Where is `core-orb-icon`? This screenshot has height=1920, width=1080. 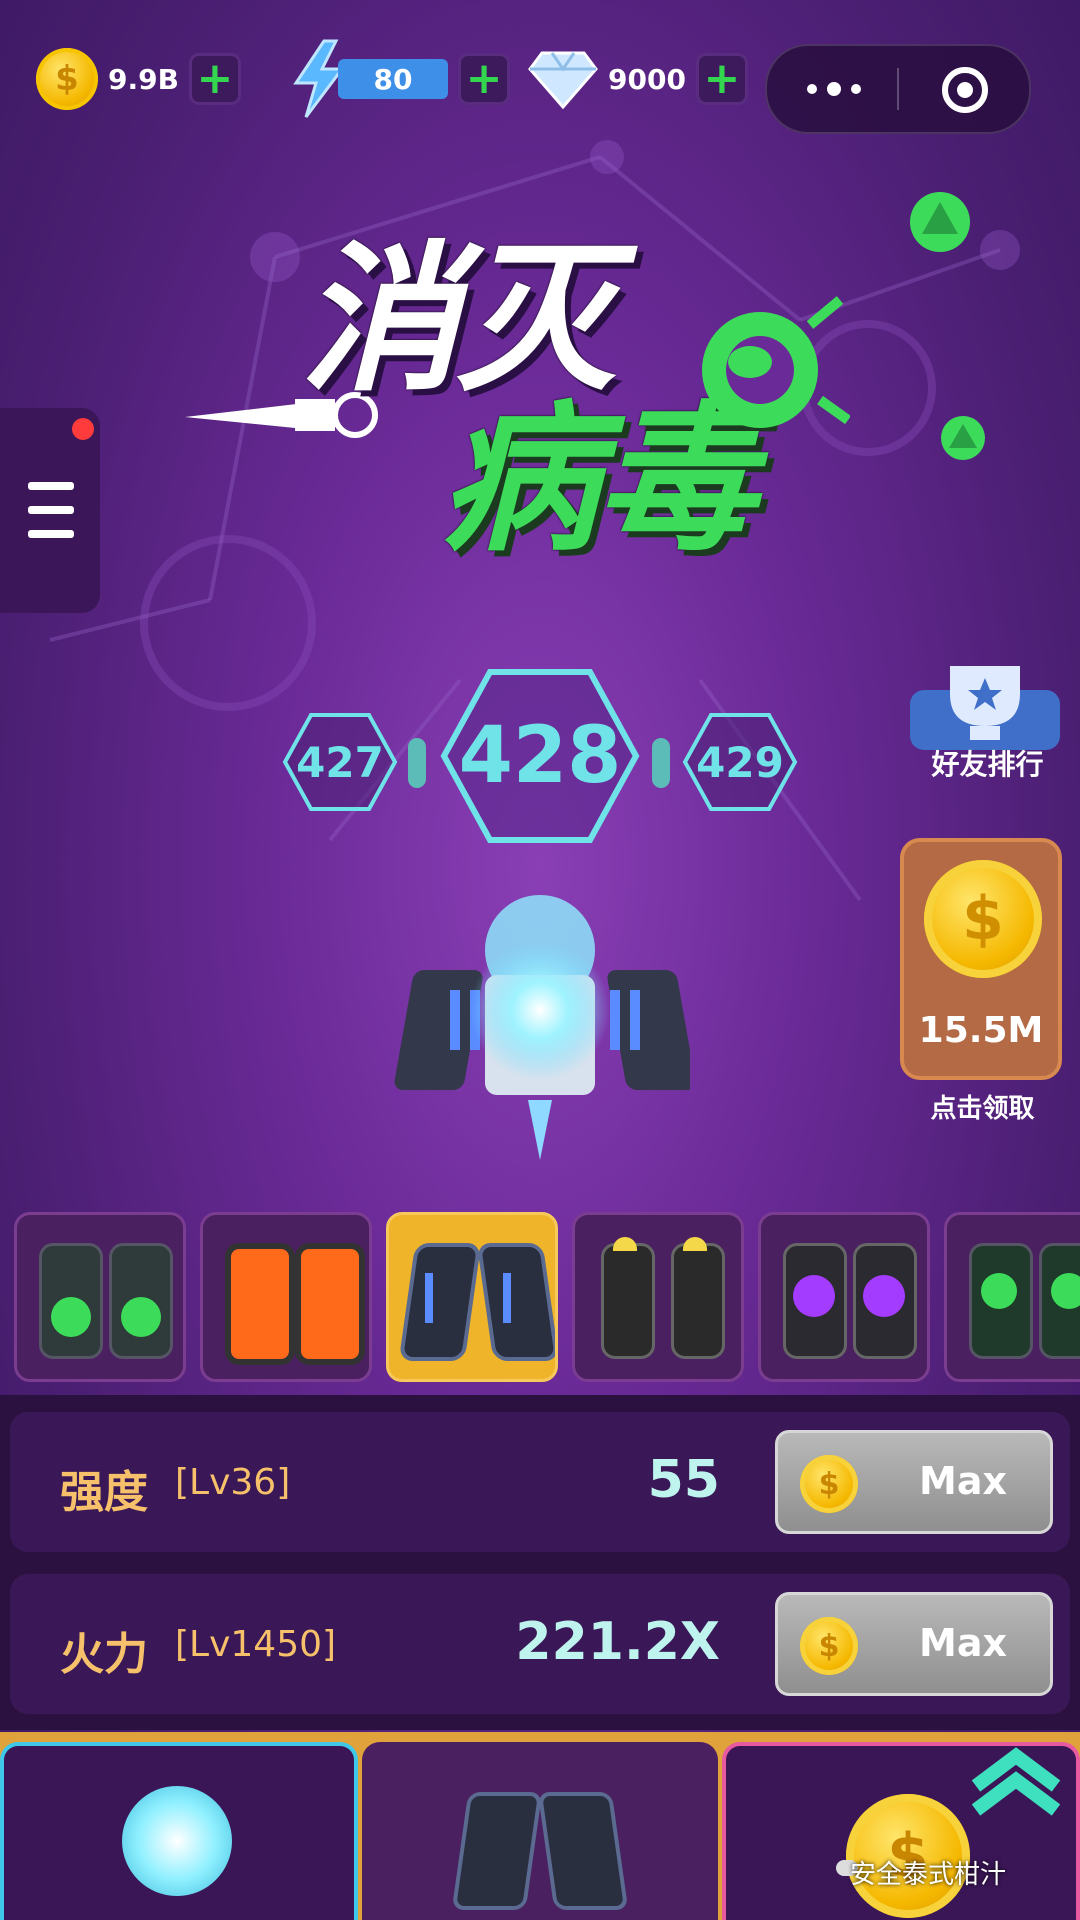
core-orb-icon is located at coordinates (177, 1841).